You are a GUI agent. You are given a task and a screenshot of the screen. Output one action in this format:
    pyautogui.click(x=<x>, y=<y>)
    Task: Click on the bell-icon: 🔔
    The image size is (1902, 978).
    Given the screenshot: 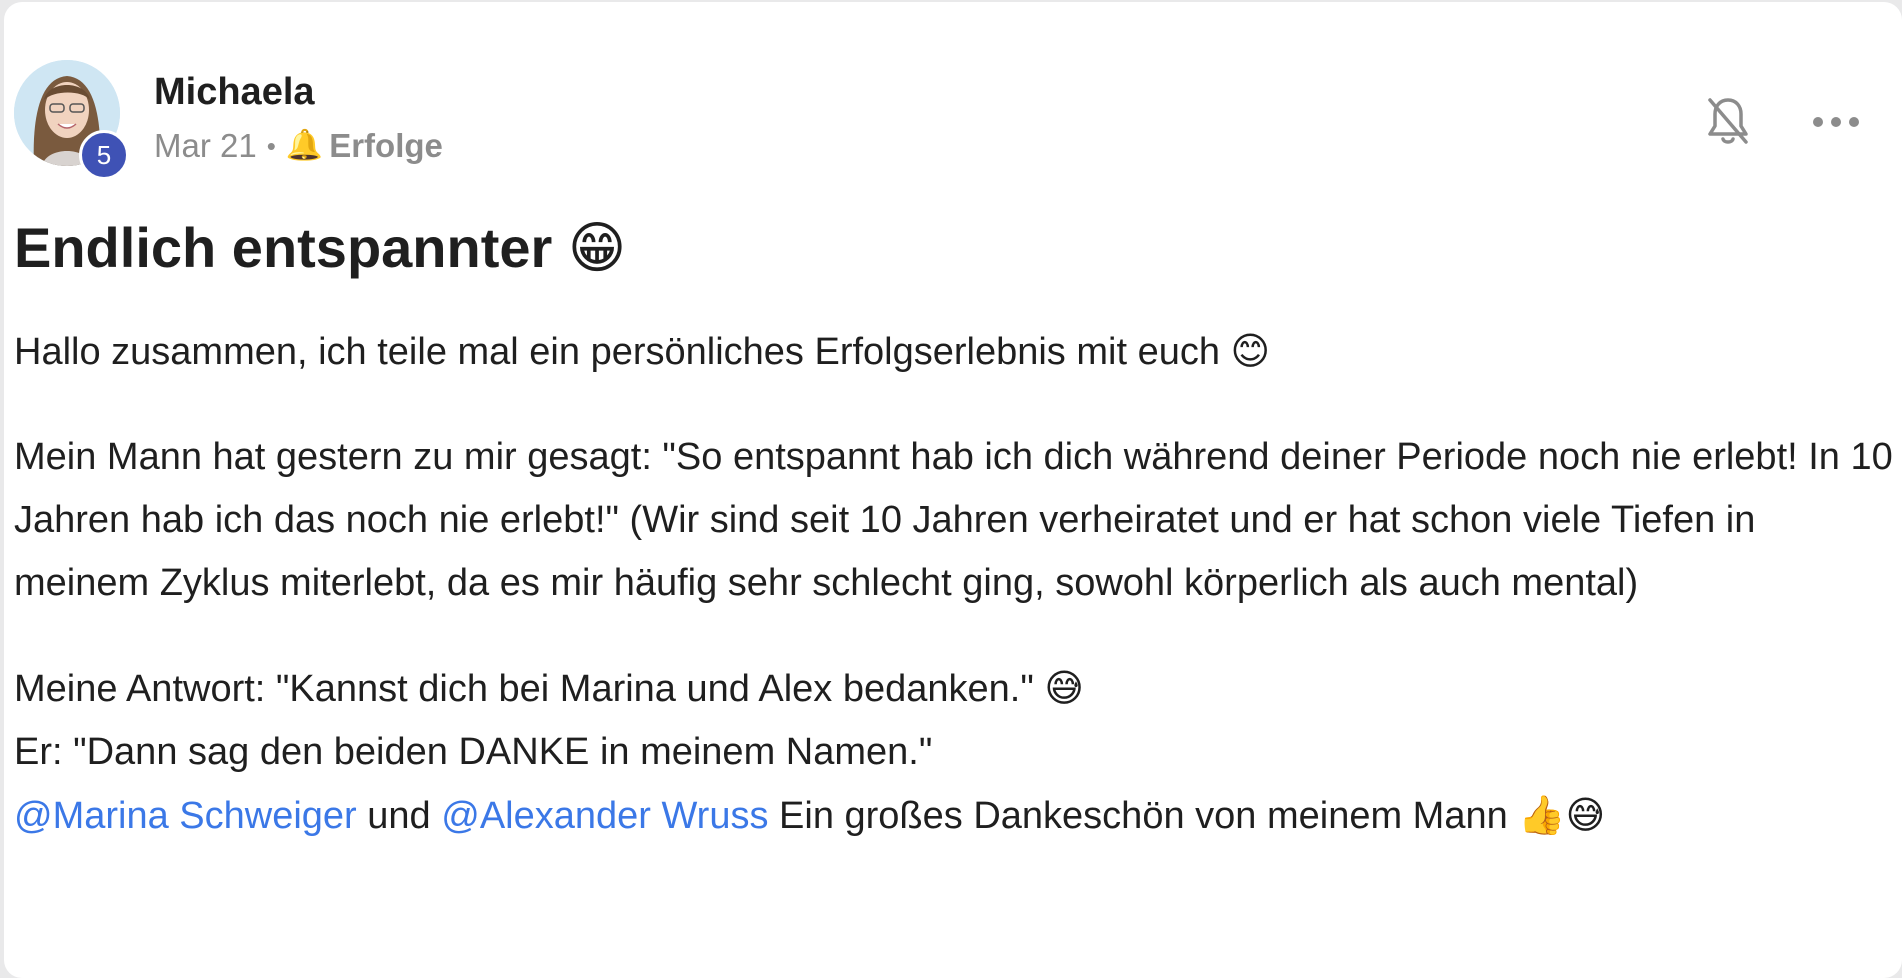 What is the action you would take?
    pyautogui.click(x=304, y=146)
    